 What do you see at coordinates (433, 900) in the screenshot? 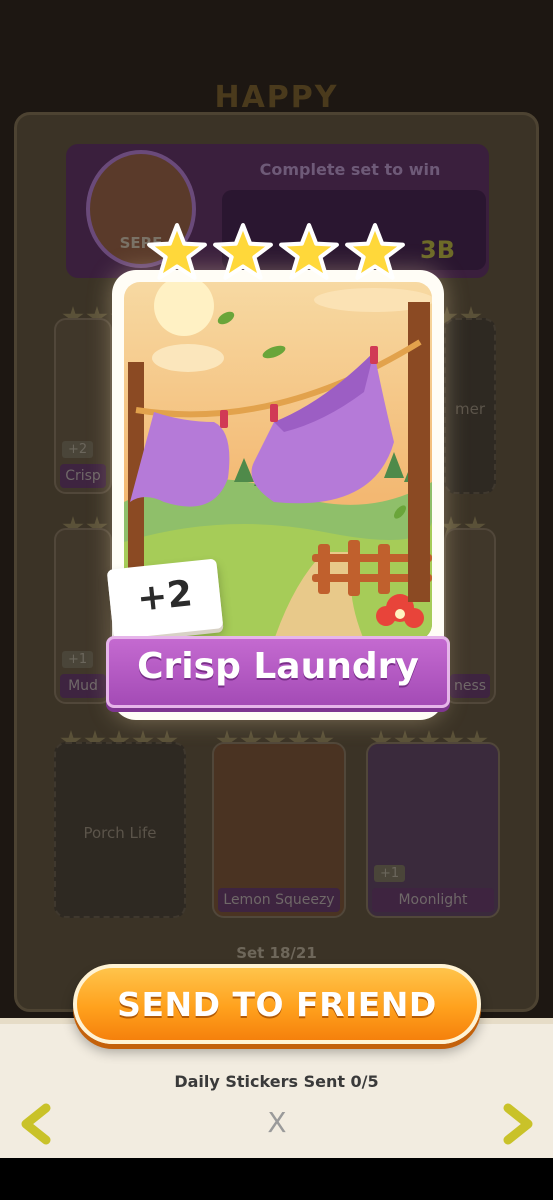
I see `card-label: Moonlight` at bounding box center [433, 900].